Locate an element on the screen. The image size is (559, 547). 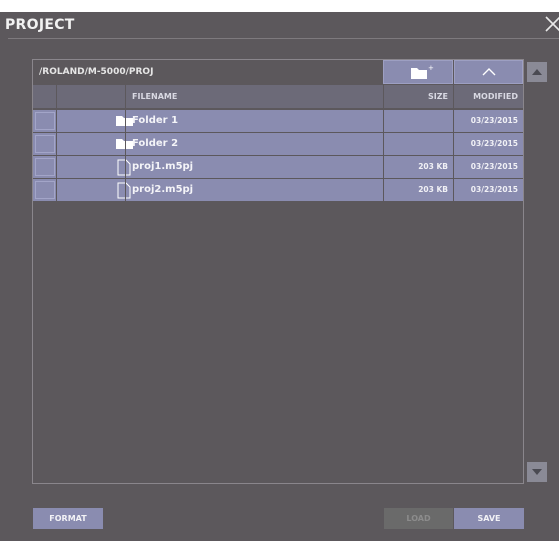
table-row: proj1.m5pj 203 KB 03/23/2015 is located at coordinates (278, 167).